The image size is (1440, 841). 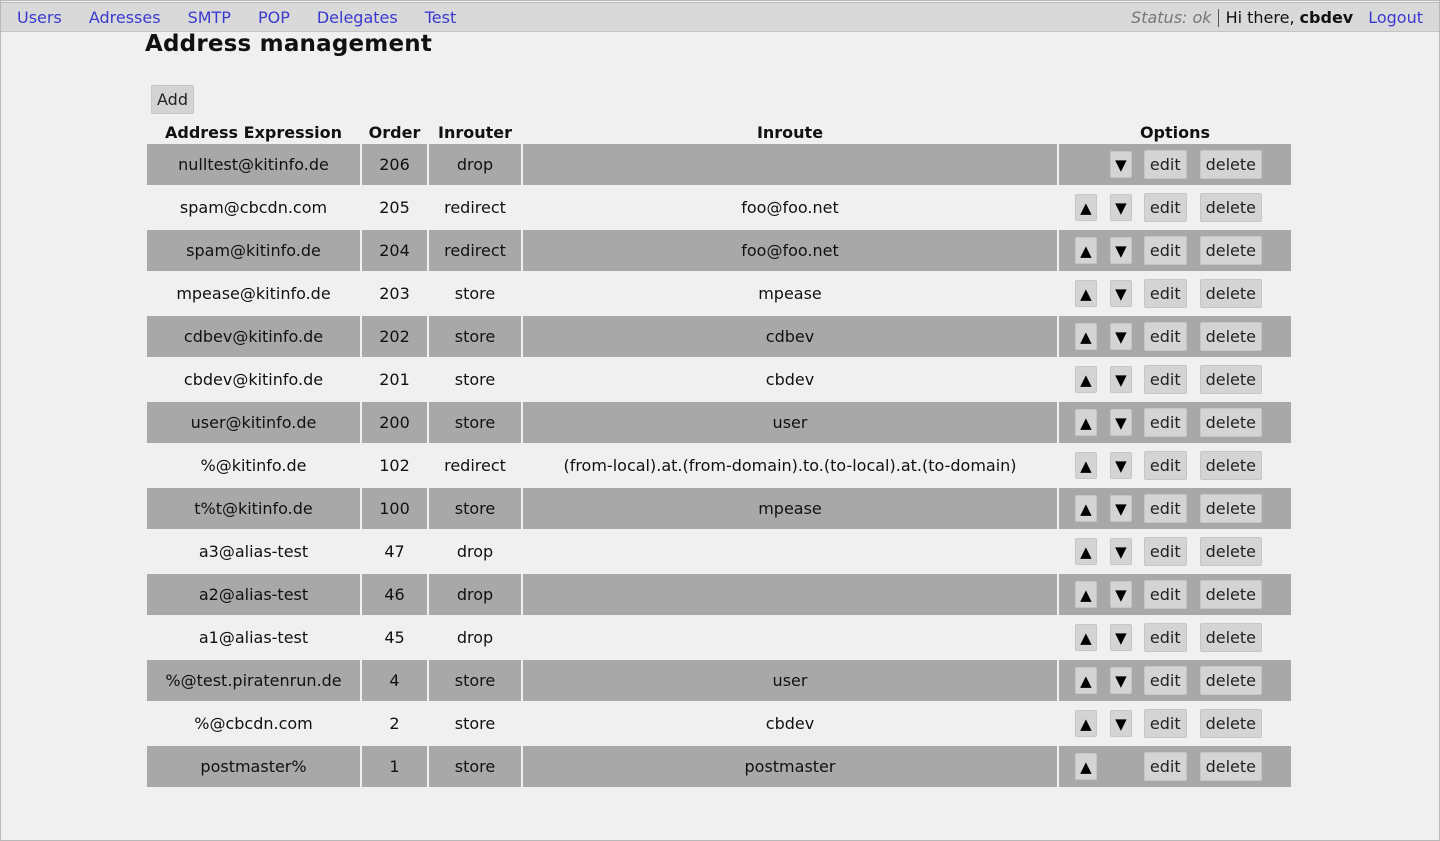 What do you see at coordinates (253, 250) in the screenshot?
I see `cell-address-expression: spam@kitinfo.de` at bounding box center [253, 250].